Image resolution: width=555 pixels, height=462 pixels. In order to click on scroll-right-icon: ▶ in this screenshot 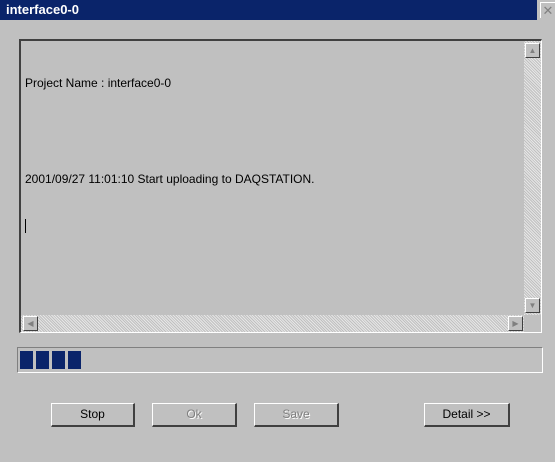, I will do `click(515, 323)`.